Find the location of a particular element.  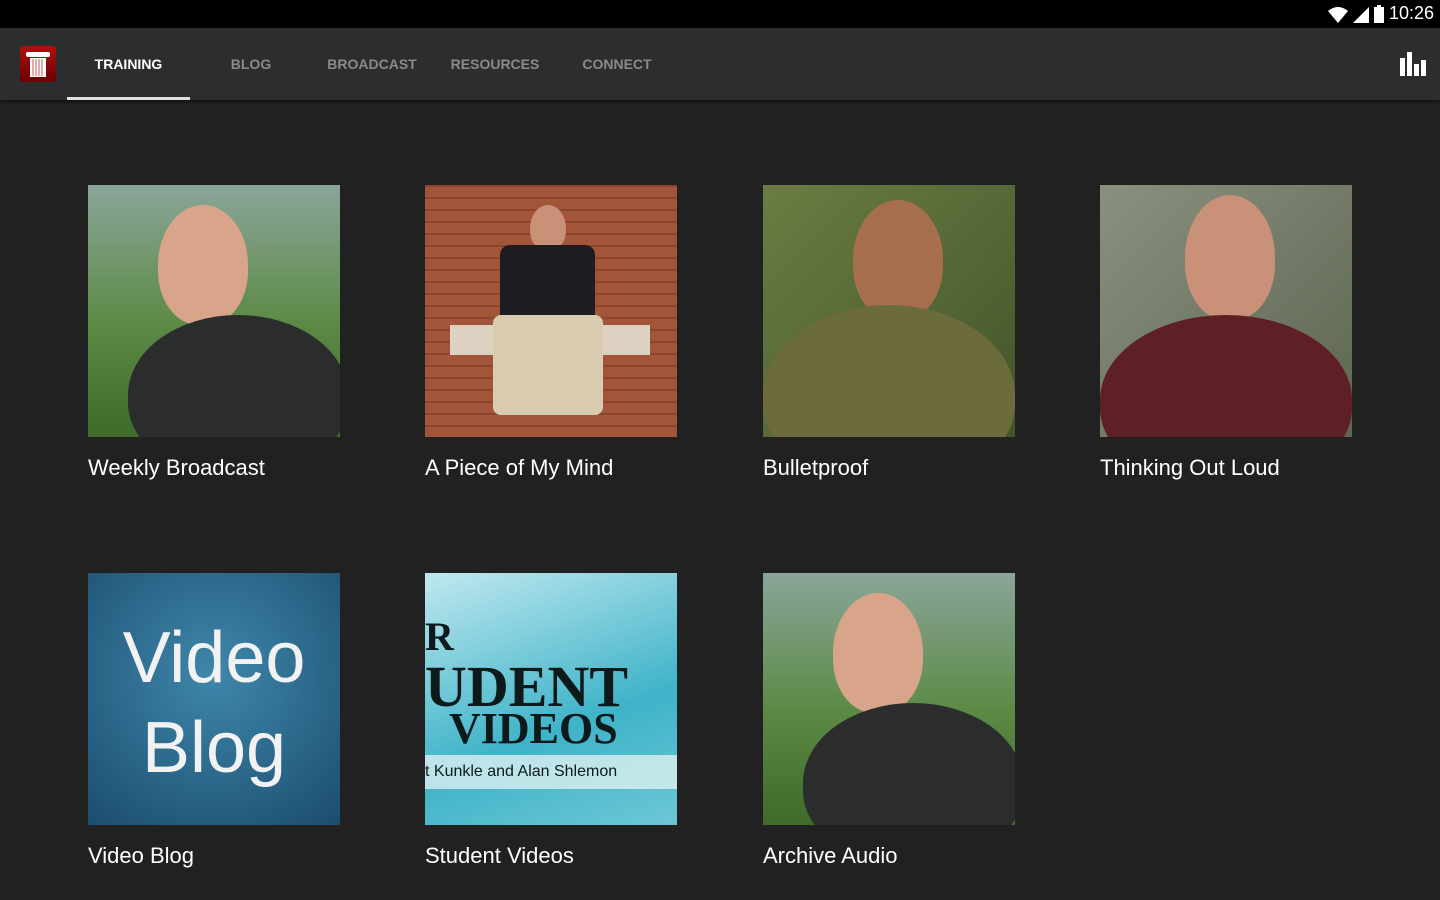

tile-thinking-out-loud: Thinking Out Loud is located at coordinates (1226, 333).